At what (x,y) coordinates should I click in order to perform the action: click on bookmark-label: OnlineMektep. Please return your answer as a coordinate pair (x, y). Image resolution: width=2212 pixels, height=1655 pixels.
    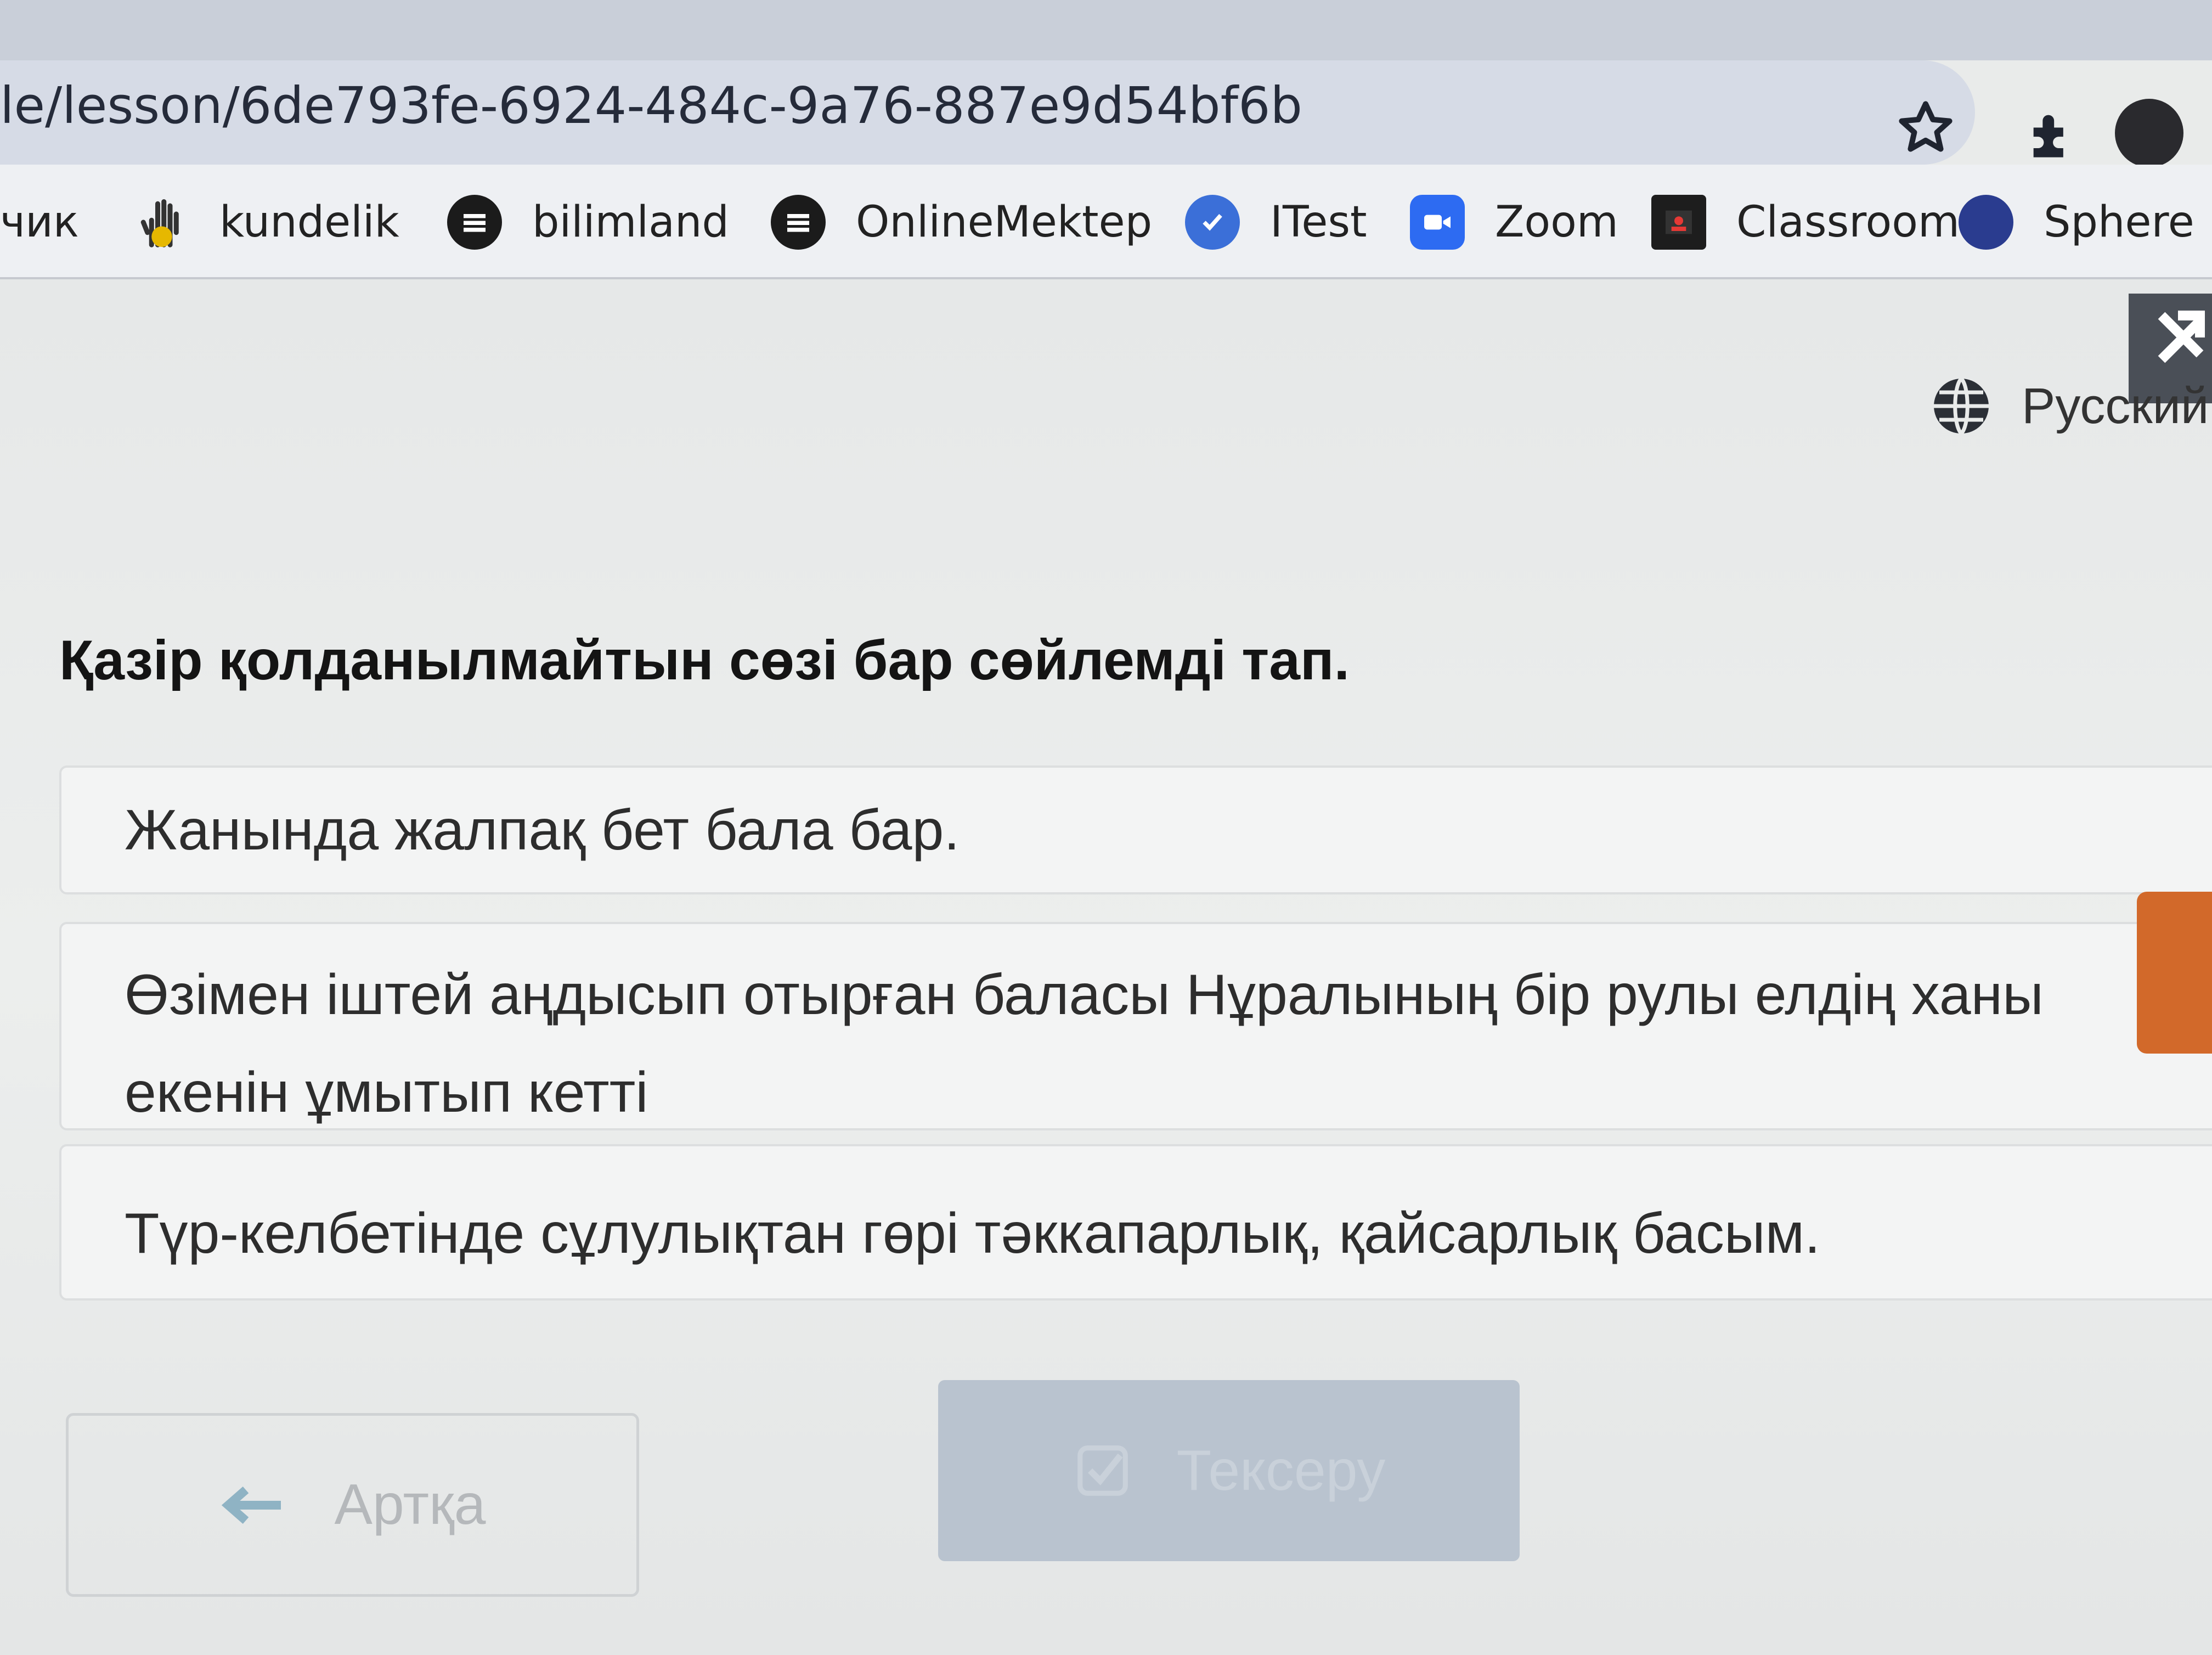
    Looking at the image, I should click on (1005, 223).